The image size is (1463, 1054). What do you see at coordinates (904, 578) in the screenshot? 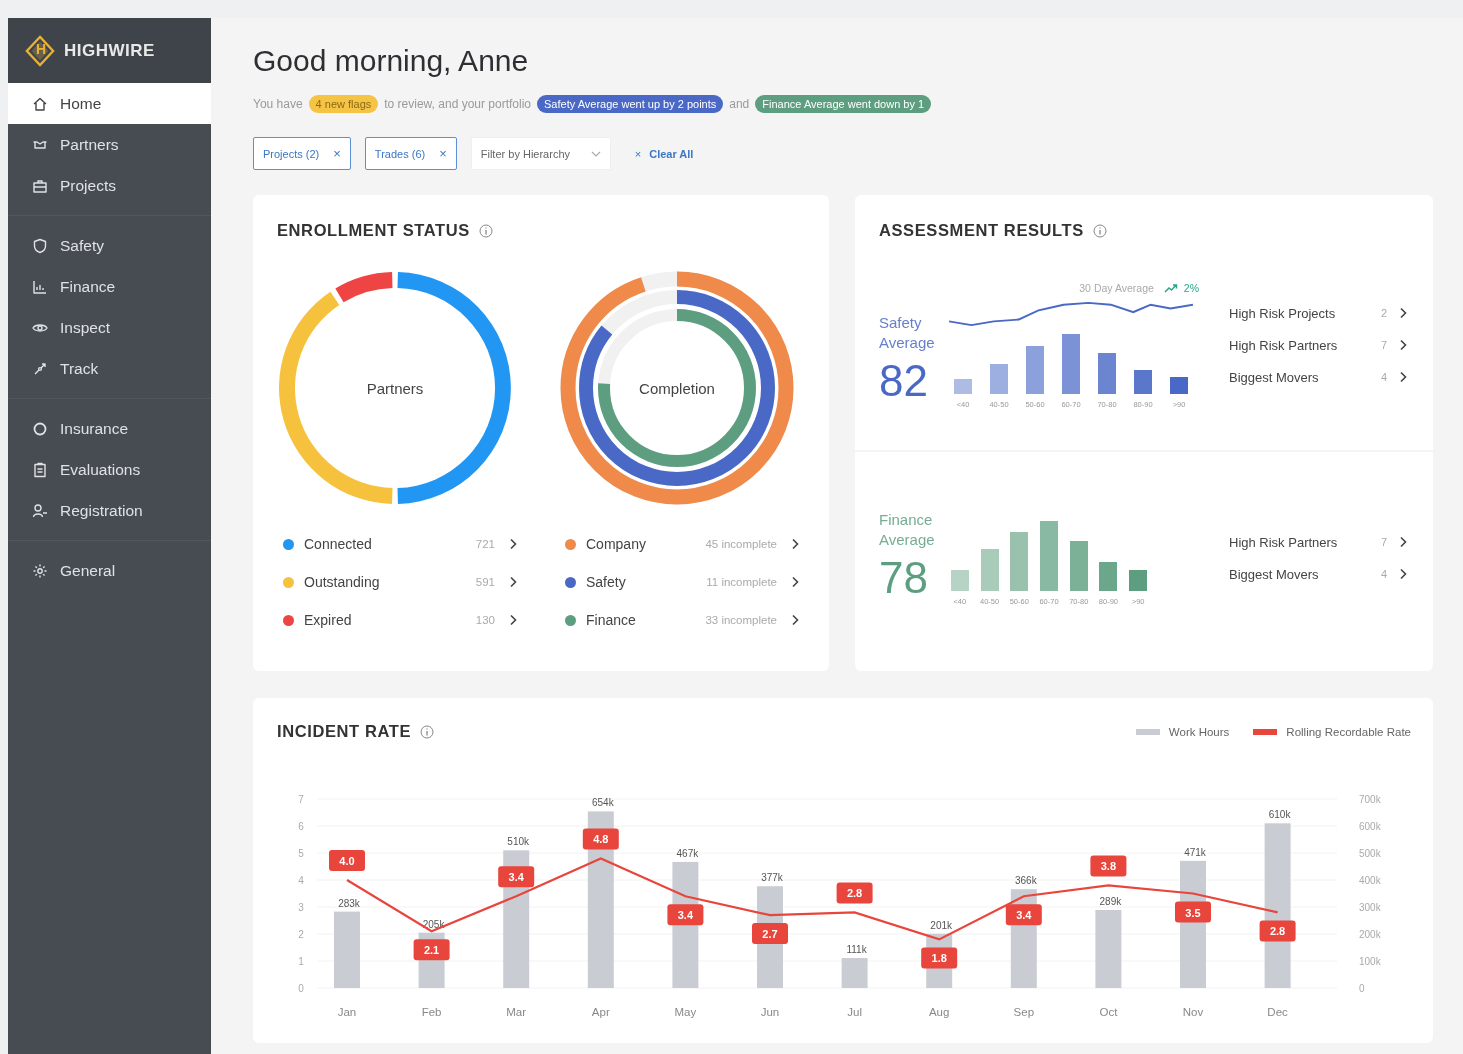
I see `average-score: 78` at bounding box center [904, 578].